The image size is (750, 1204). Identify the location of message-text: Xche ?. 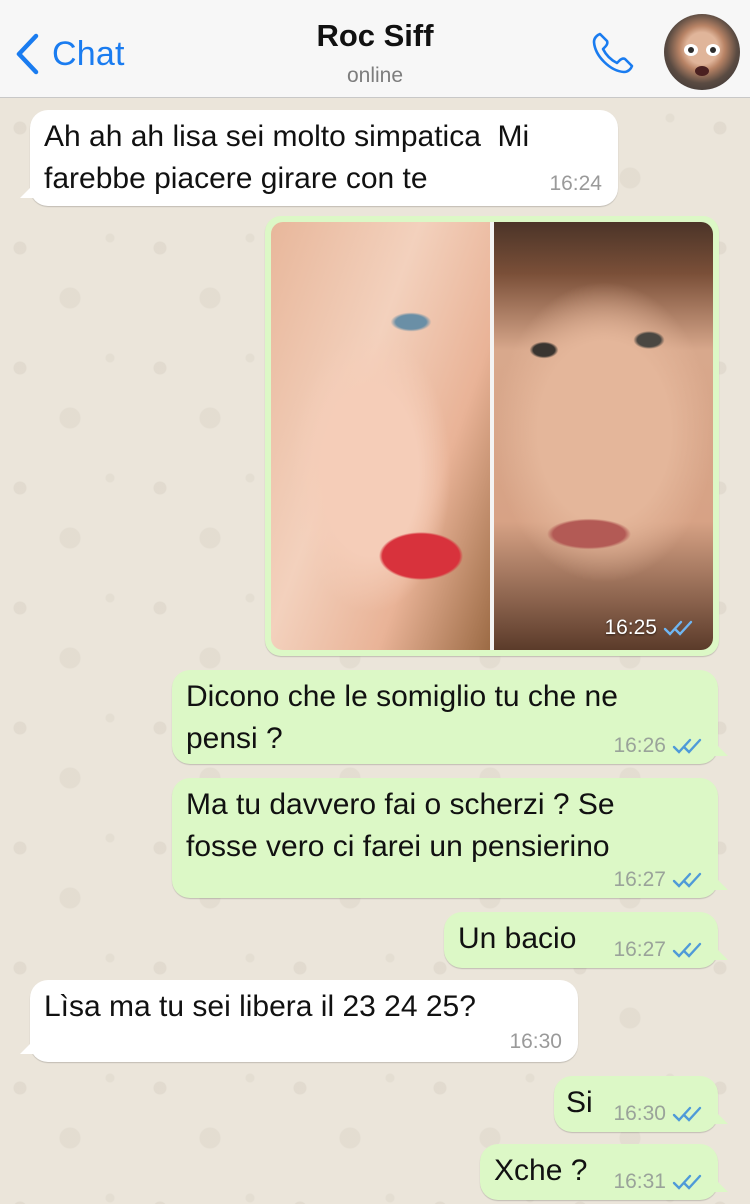
(541, 1170).